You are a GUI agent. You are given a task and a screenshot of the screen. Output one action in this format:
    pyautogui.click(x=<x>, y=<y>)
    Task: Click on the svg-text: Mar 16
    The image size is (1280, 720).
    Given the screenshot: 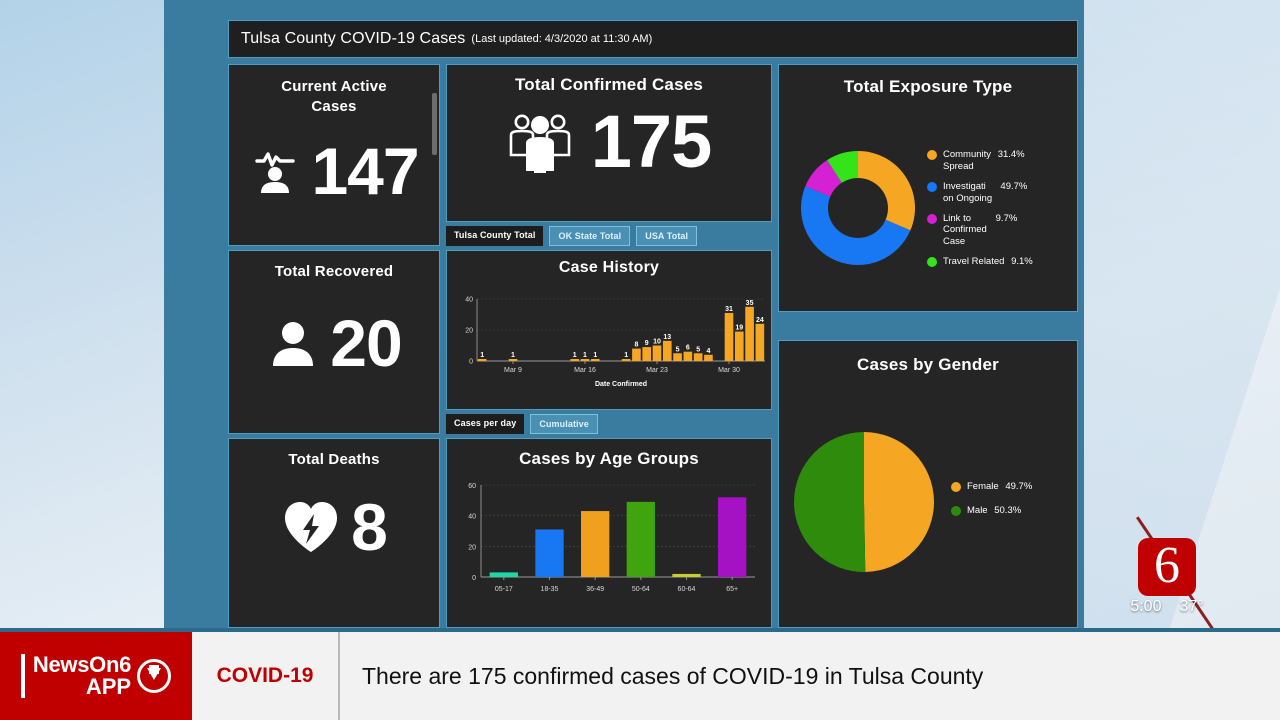 What is the action you would take?
    pyautogui.click(x=585, y=370)
    